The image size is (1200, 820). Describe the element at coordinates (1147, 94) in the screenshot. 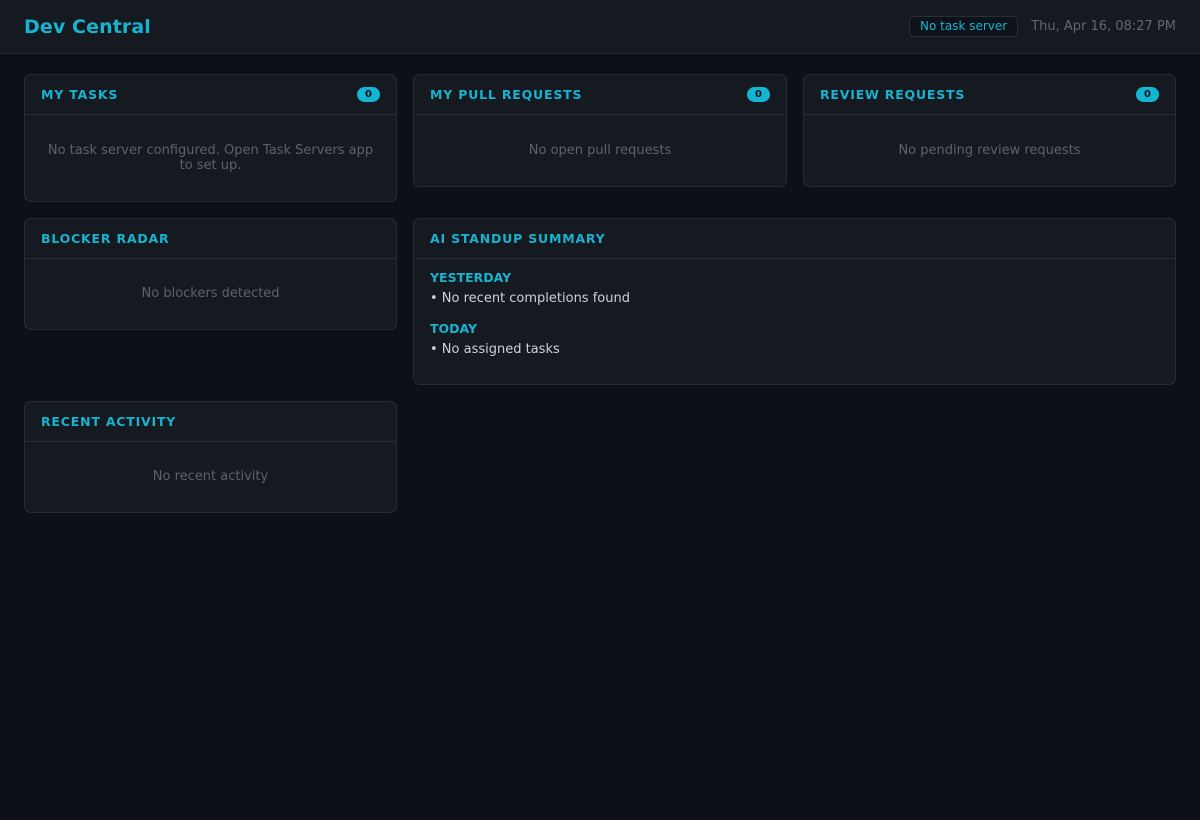

I see `review-requests-count-badge: 0` at that location.